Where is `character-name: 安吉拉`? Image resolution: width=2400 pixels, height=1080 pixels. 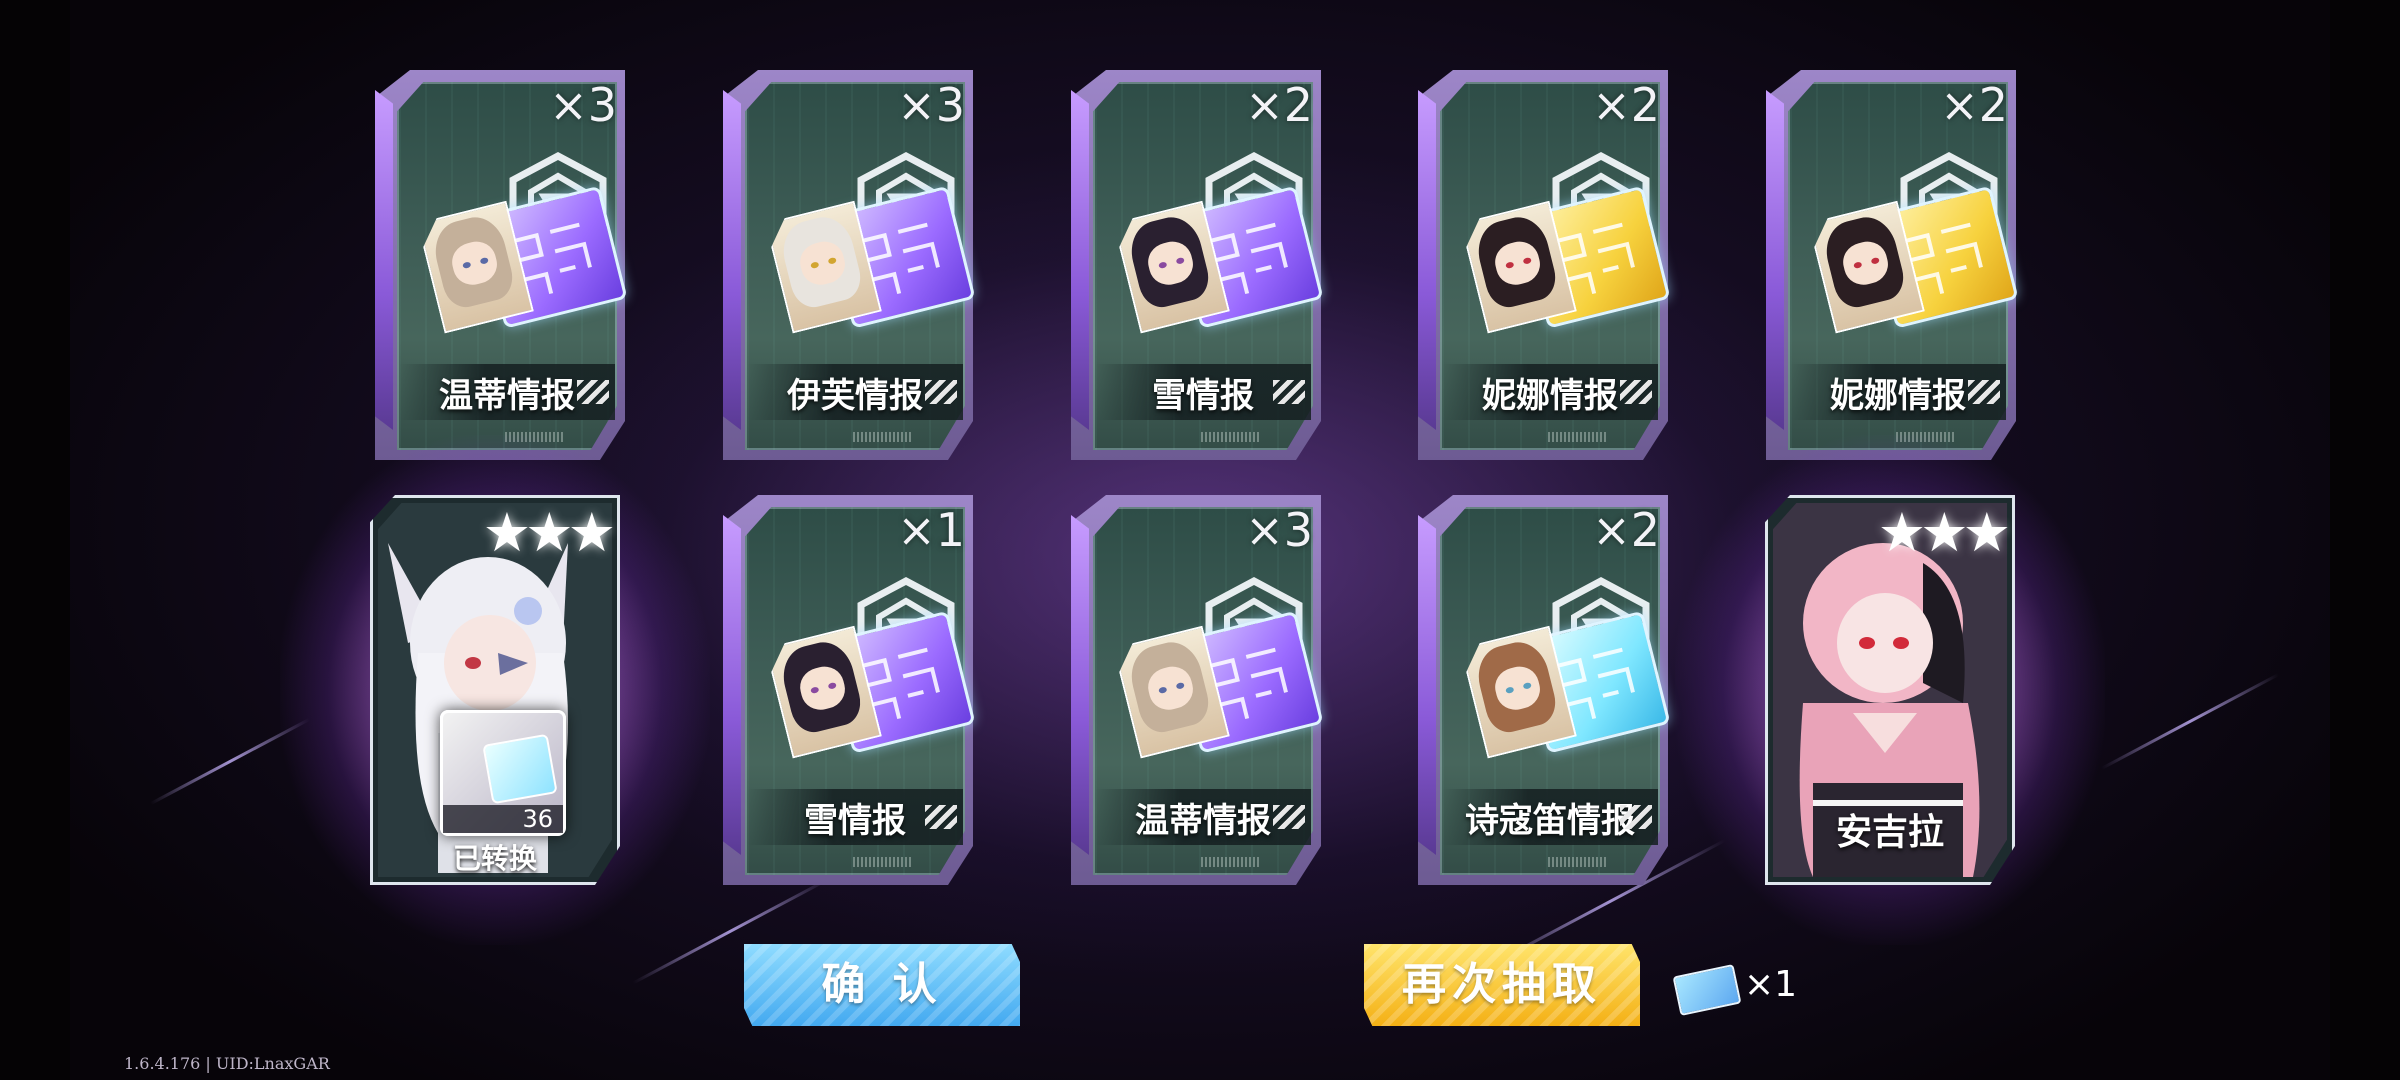
character-name: 安吉拉 is located at coordinates (1889, 832).